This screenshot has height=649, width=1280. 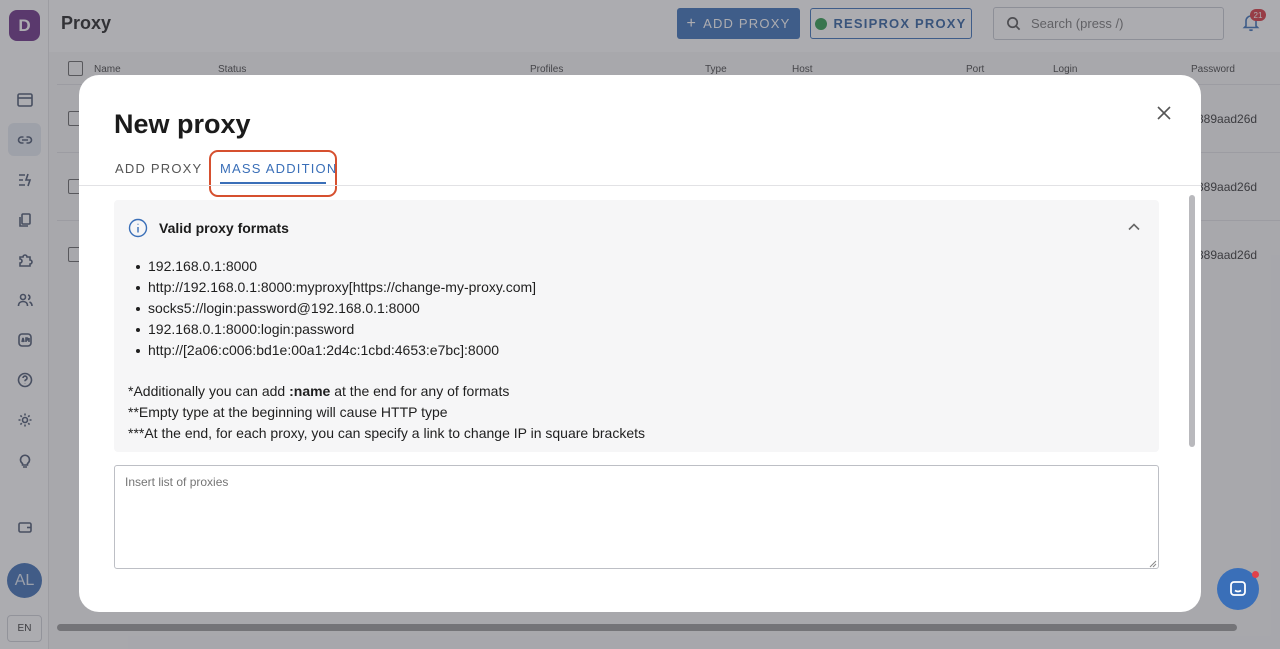 I want to click on resize-handle-icon, so click(x=1153, y=564).